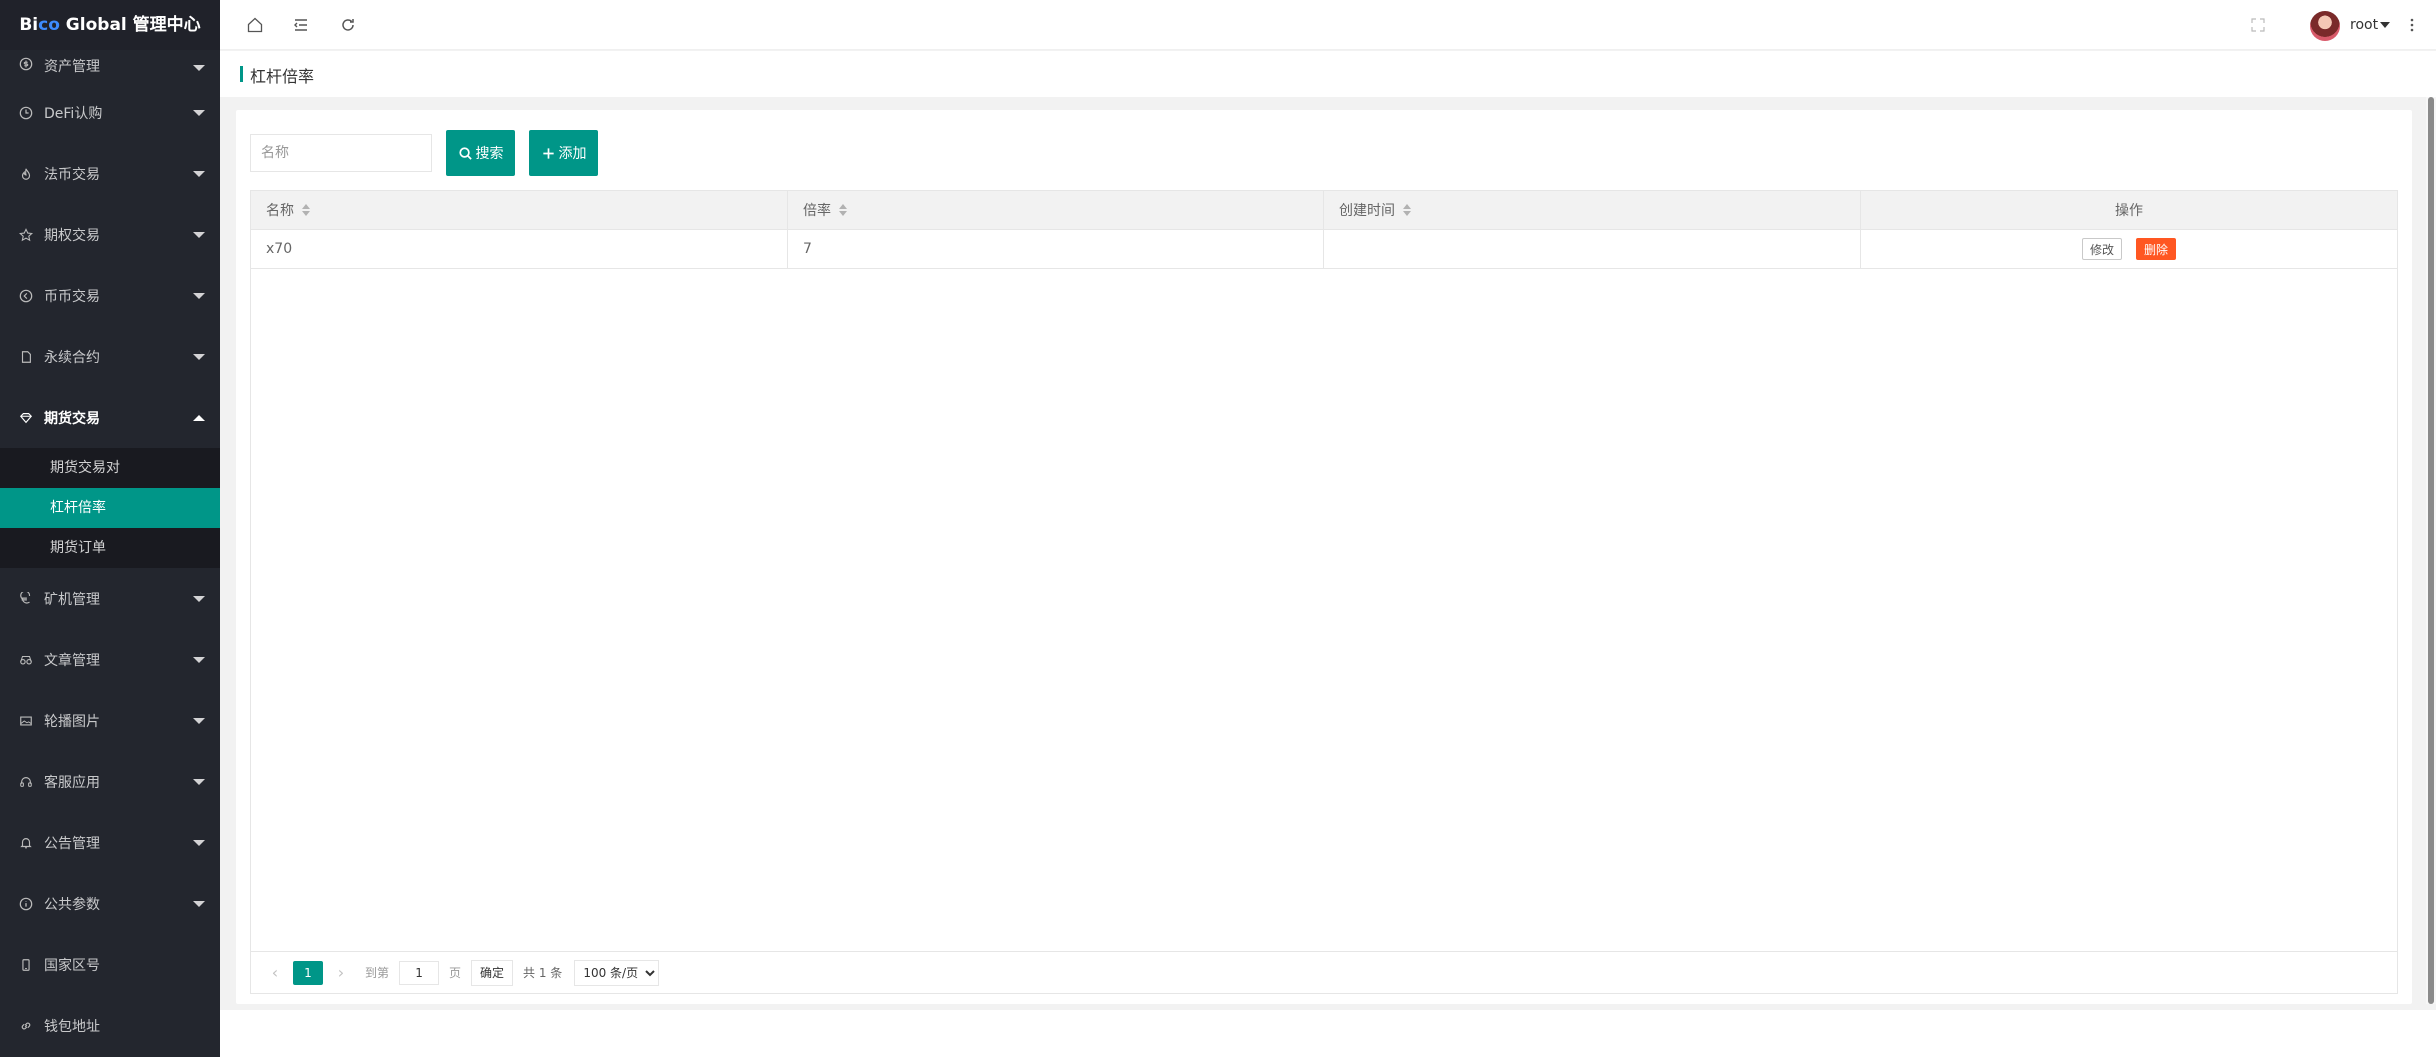  I want to click on pagination: ‹ 1 › 到第 页 确定 共 1 条 100 条/页, so click(1324, 972).